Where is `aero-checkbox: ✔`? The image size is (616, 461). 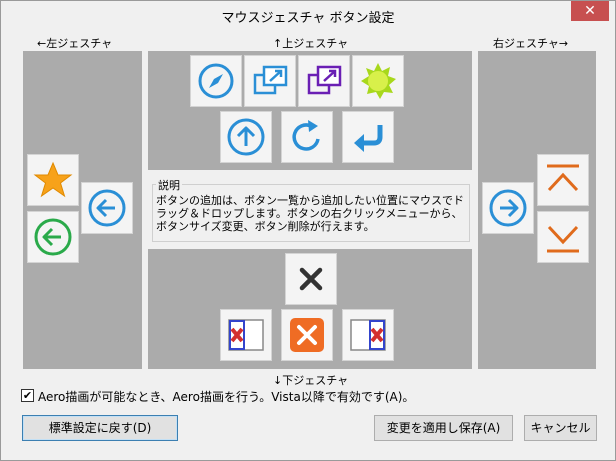 aero-checkbox: ✔ is located at coordinates (27, 395).